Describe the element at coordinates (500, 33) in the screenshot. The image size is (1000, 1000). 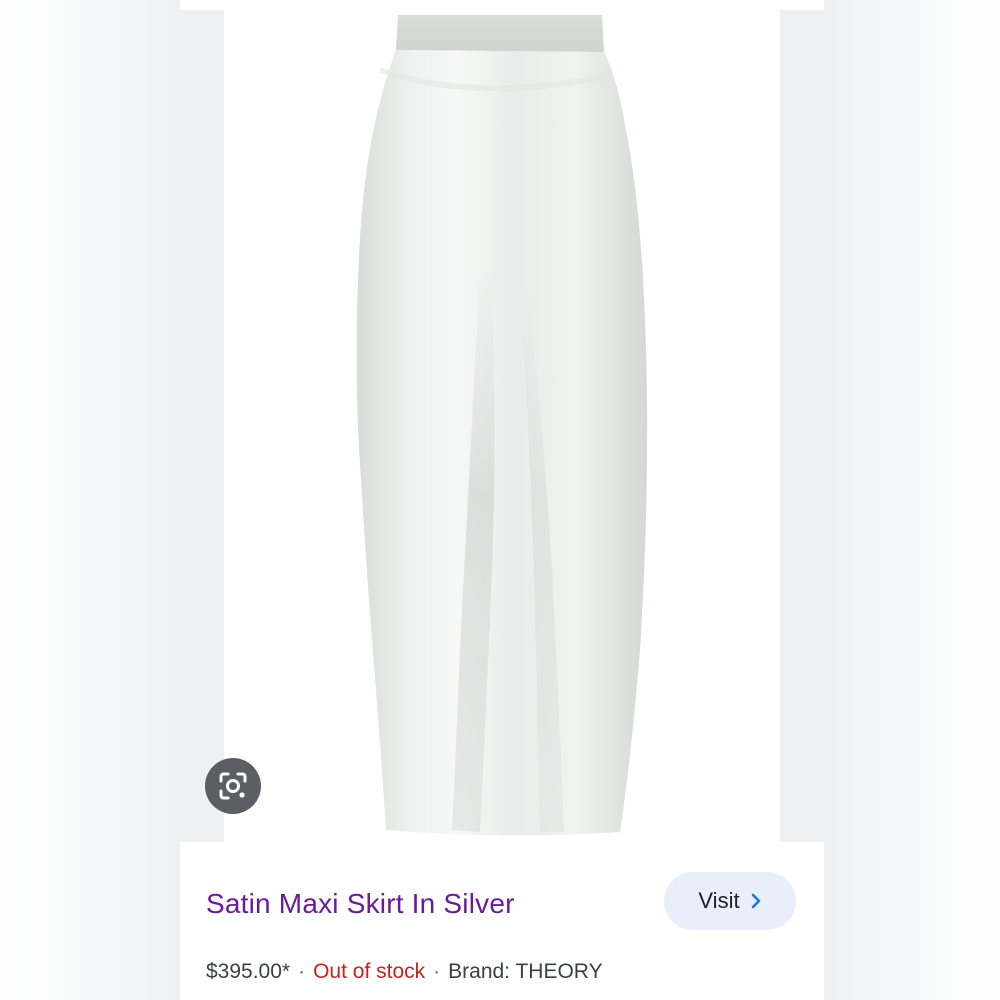
I see `skirt-waistband` at that location.